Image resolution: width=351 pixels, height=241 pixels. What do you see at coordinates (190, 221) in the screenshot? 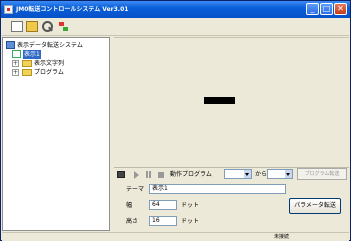
I see `height-unit: ドット` at bounding box center [190, 221].